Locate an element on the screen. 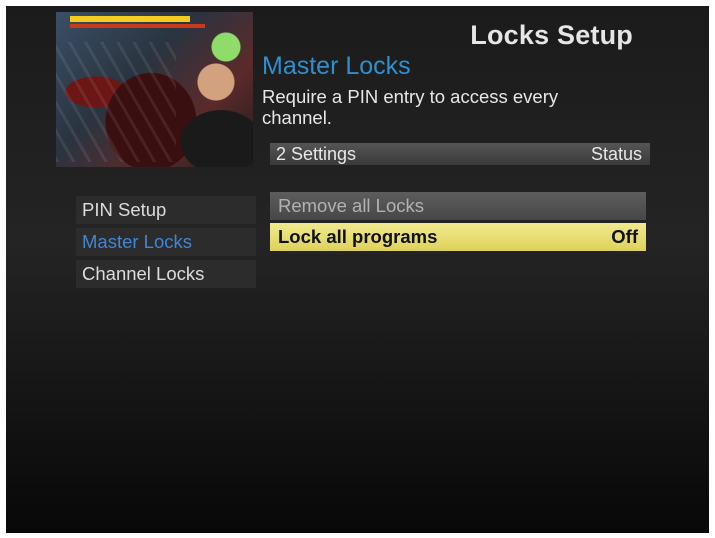  menu-item-master-locks: Master Locks is located at coordinates (166, 242).